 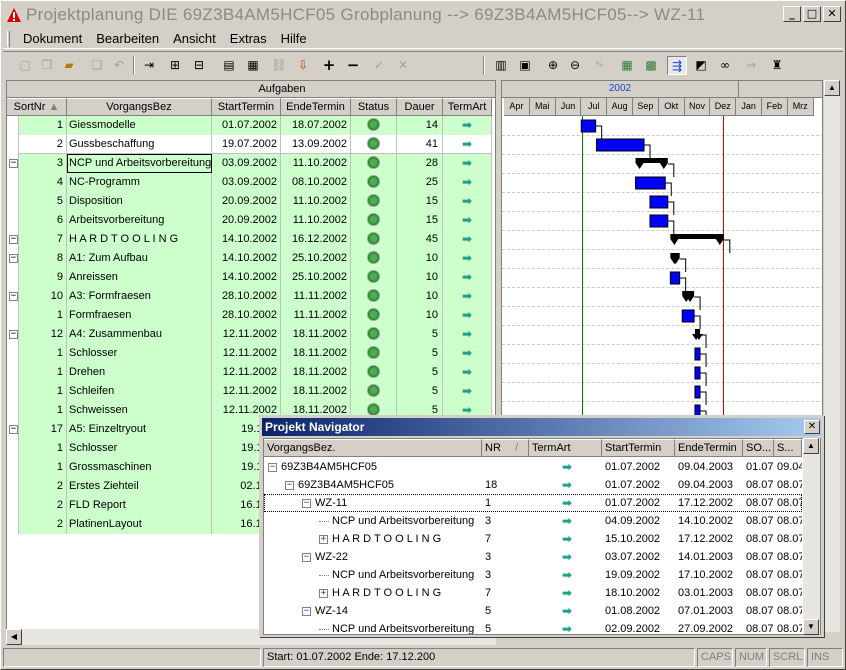 I want to click on end-cell: 13.09.2002, so click(x=316, y=144).